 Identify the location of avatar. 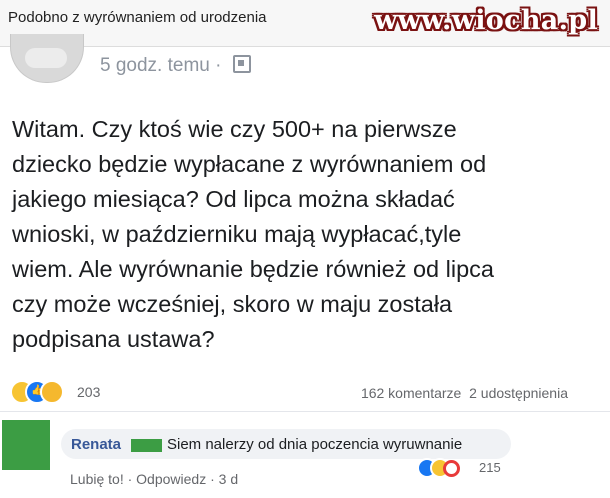
(47, 58).